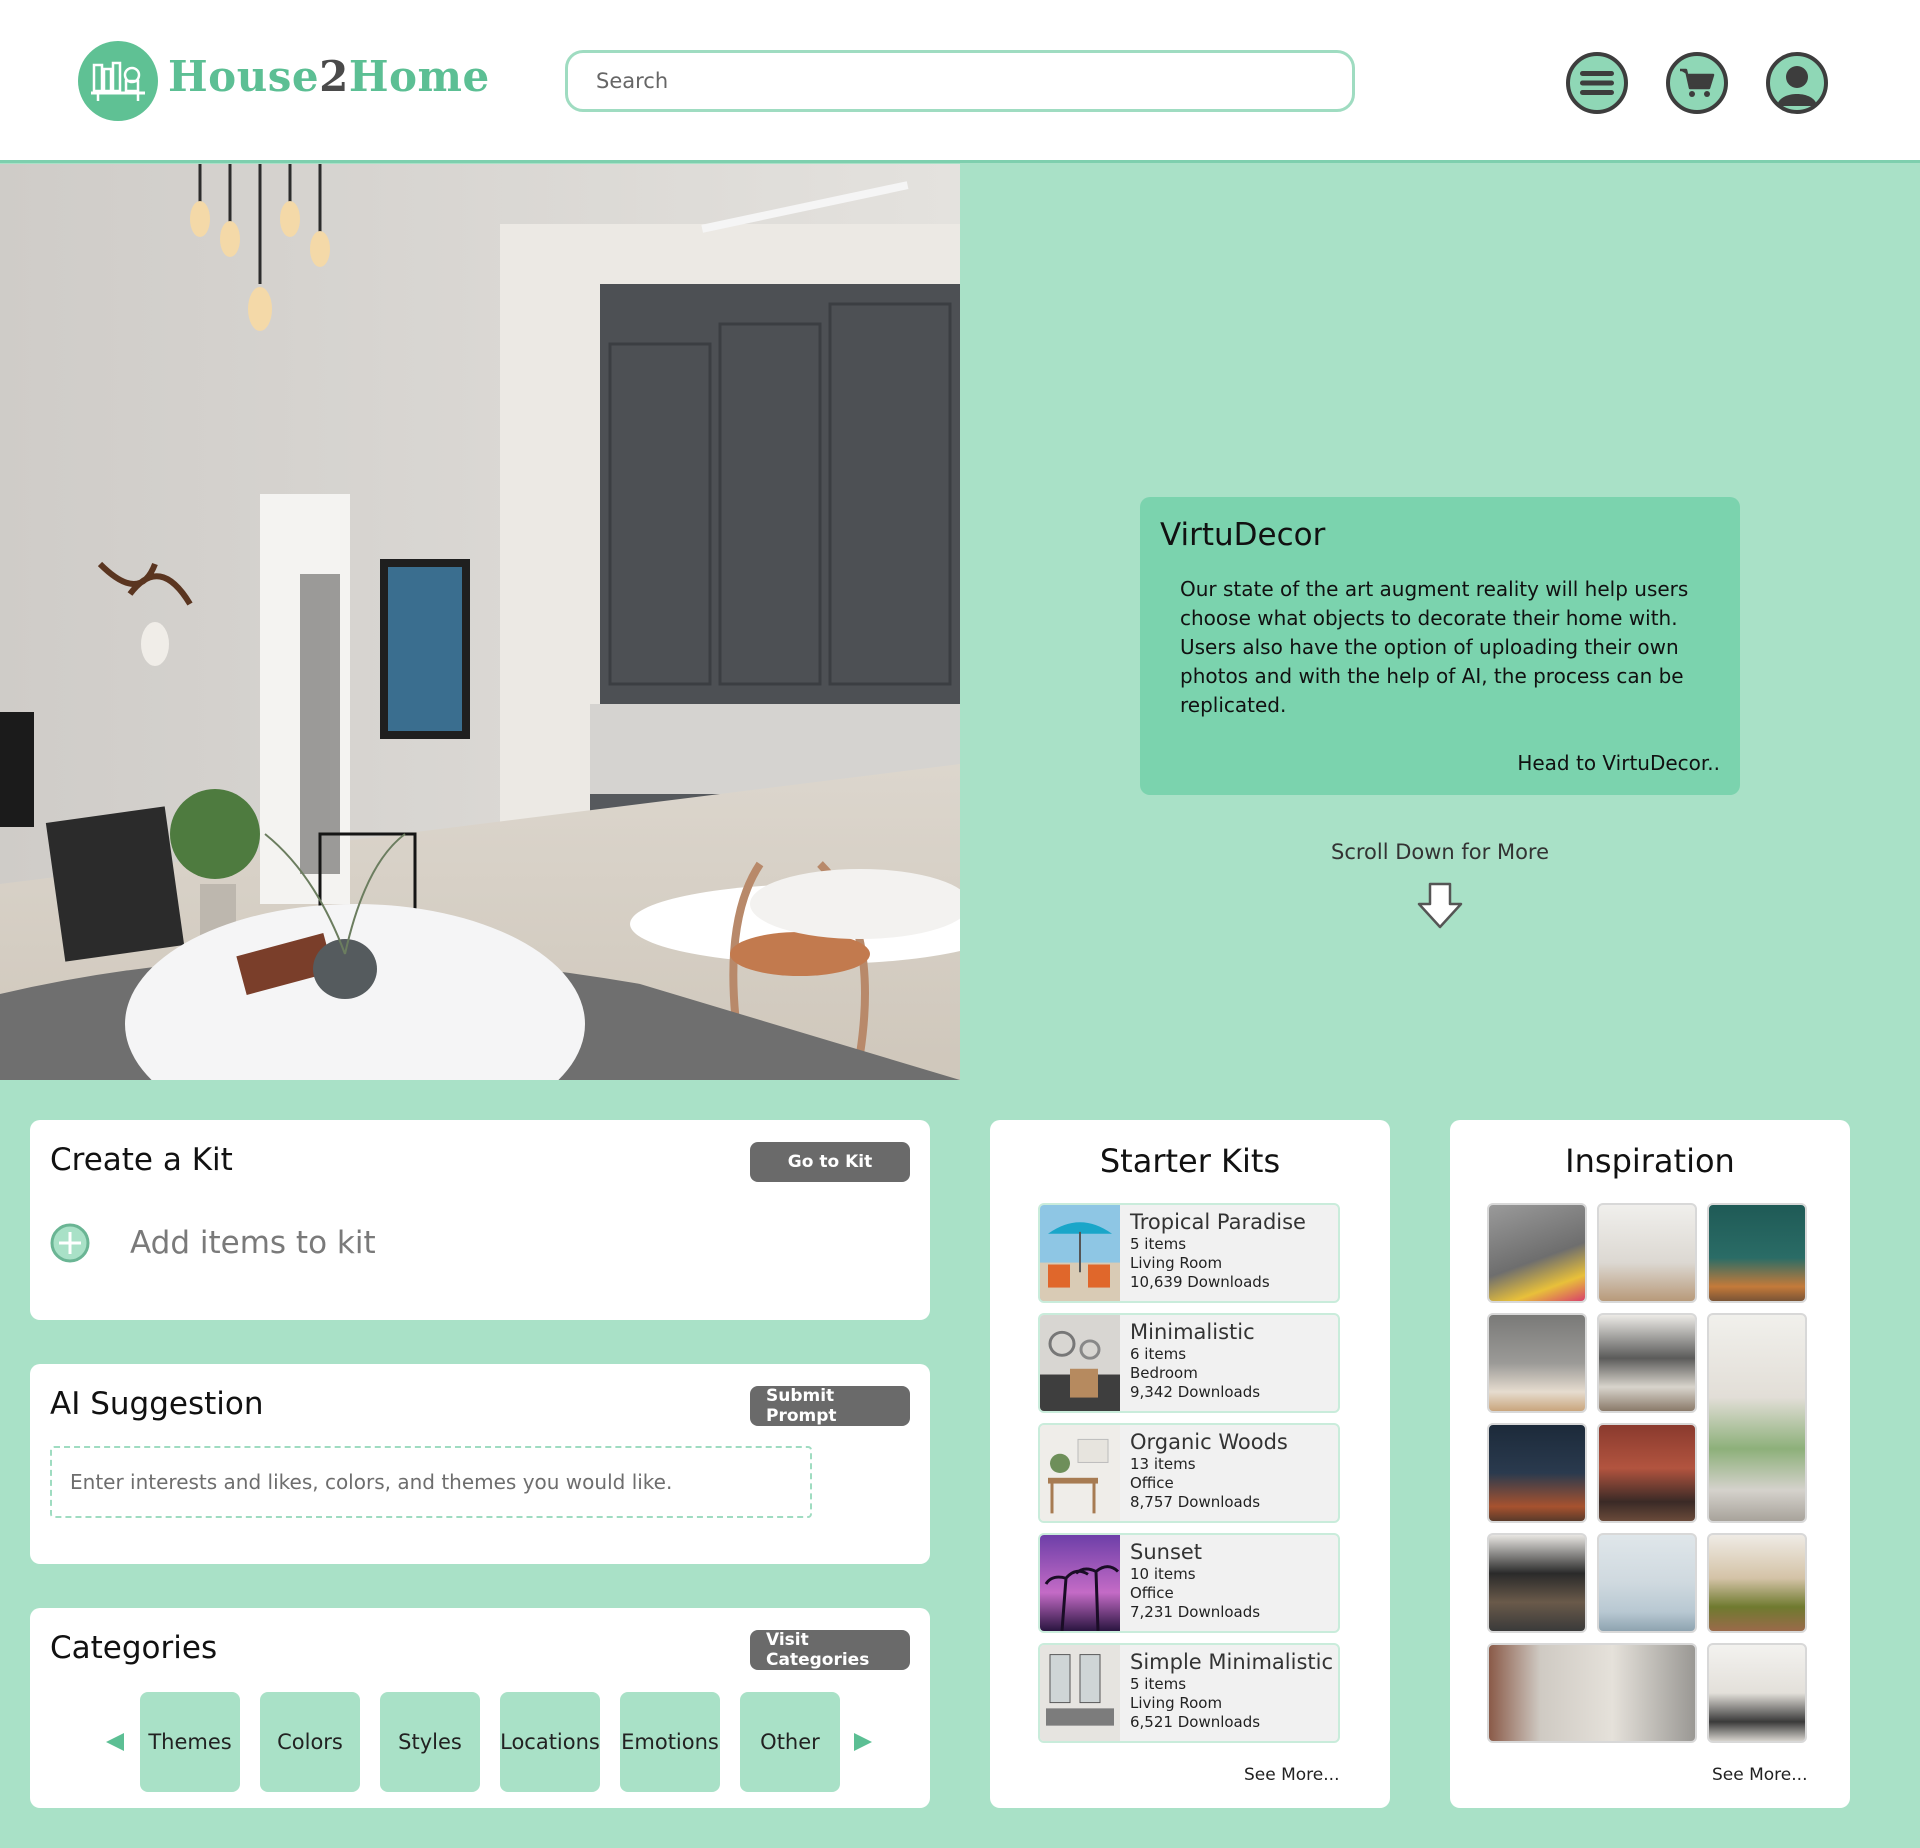 The height and width of the screenshot is (1848, 1920). Describe the element at coordinates (1440, 908) in the screenshot. I see `arrow-down-icon` at that location.